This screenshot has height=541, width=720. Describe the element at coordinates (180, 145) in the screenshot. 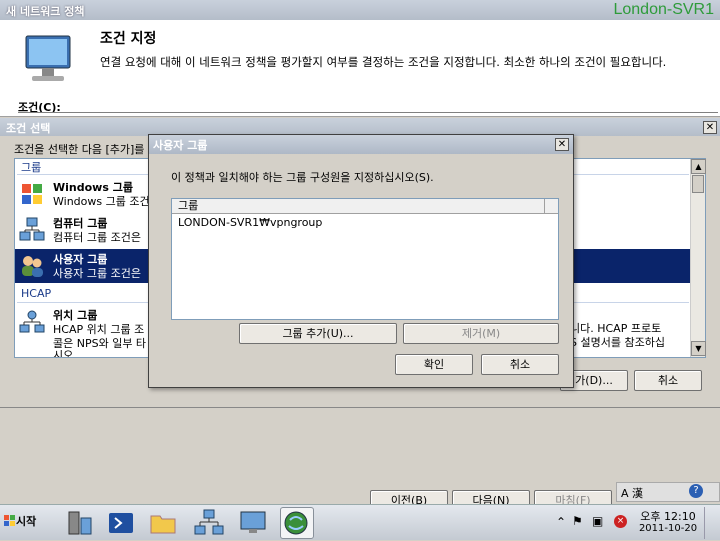

I see `user-group-title: 사용자 그룹` at that location.